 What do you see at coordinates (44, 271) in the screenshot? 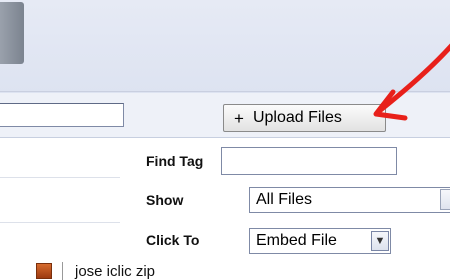
I see `zip-file-icon` at bounding box center [44, 271].